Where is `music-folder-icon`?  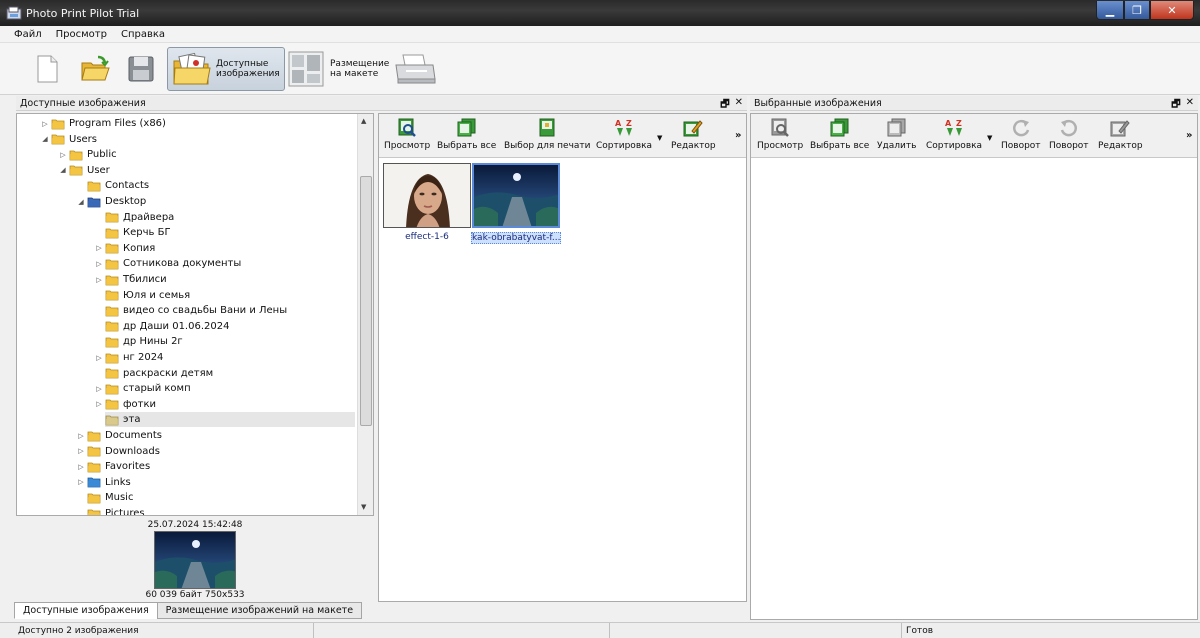 music-folder-icon is located at coordinates (94, 498).